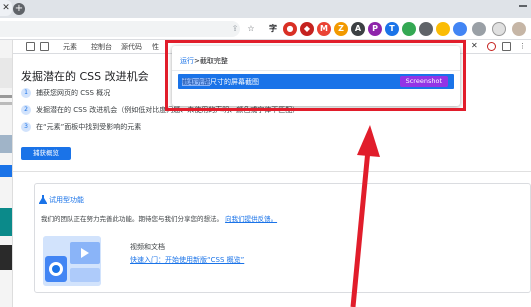 The width and height of the screenshot is (531, 307). Describe the element at coordinates (272, 171) in the screenshot. I see `divider` at that location.